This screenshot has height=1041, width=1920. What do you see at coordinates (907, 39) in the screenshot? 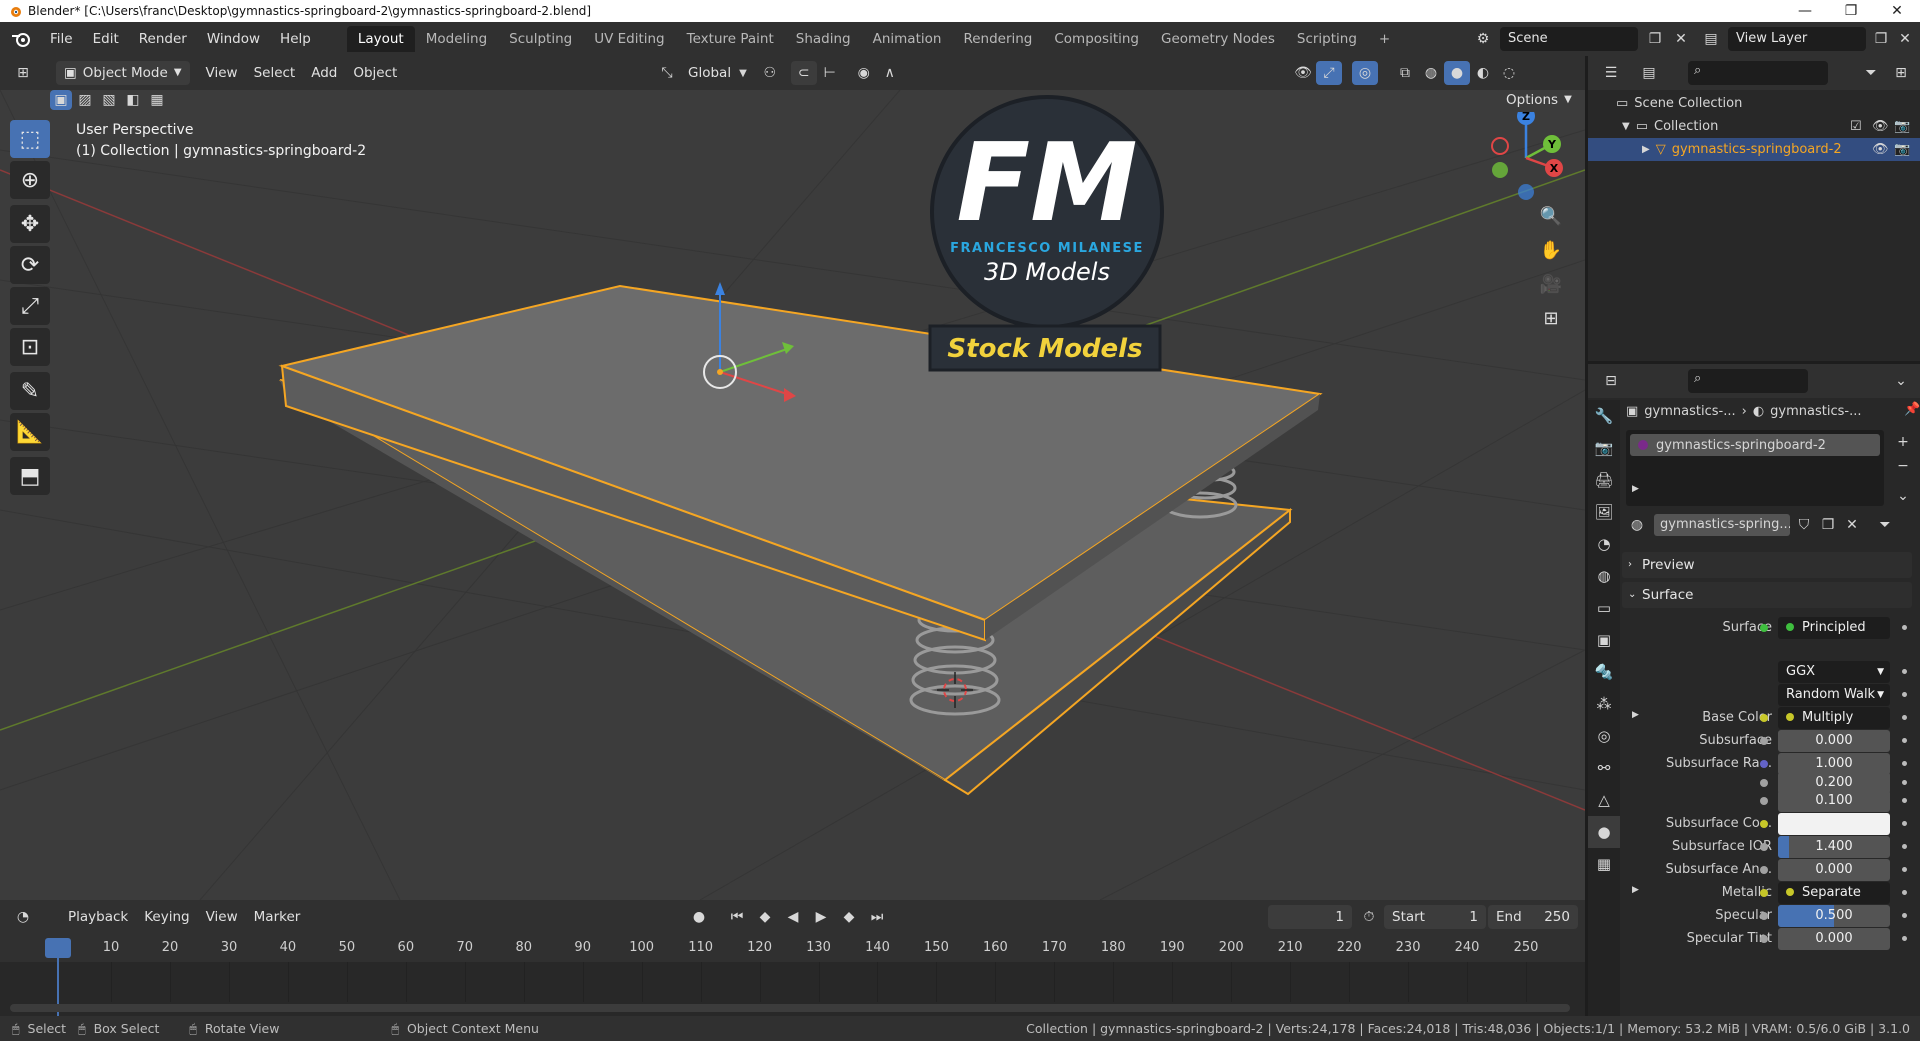
I see `tab-animation: Animation` at bounding box center [907, 39].